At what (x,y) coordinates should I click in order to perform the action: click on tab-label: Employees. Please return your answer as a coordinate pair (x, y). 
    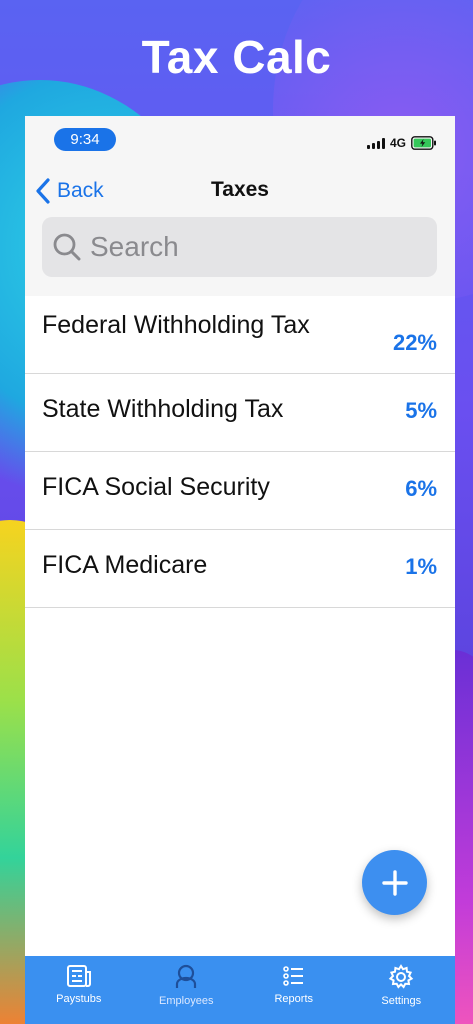
    Looking at the image, I should click on (186, 1001).